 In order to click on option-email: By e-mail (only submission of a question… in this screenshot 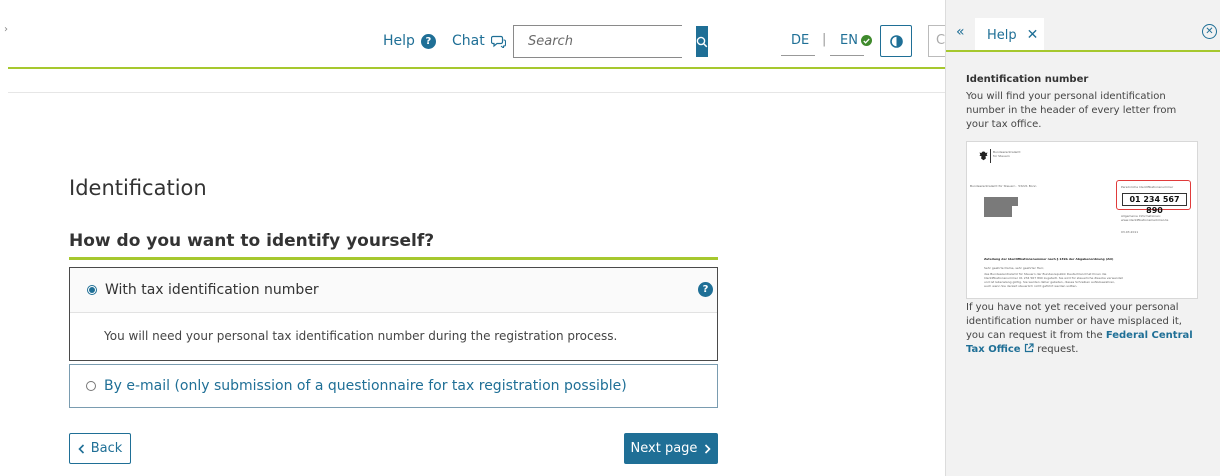, I will do `click(393, 386)`.